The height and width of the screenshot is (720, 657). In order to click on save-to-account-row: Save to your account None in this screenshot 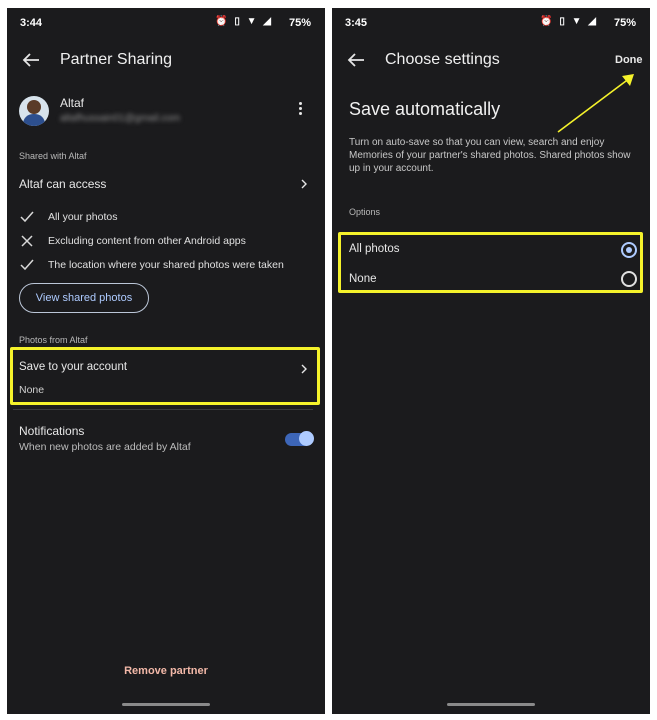, I will do `click(165, 376)`.